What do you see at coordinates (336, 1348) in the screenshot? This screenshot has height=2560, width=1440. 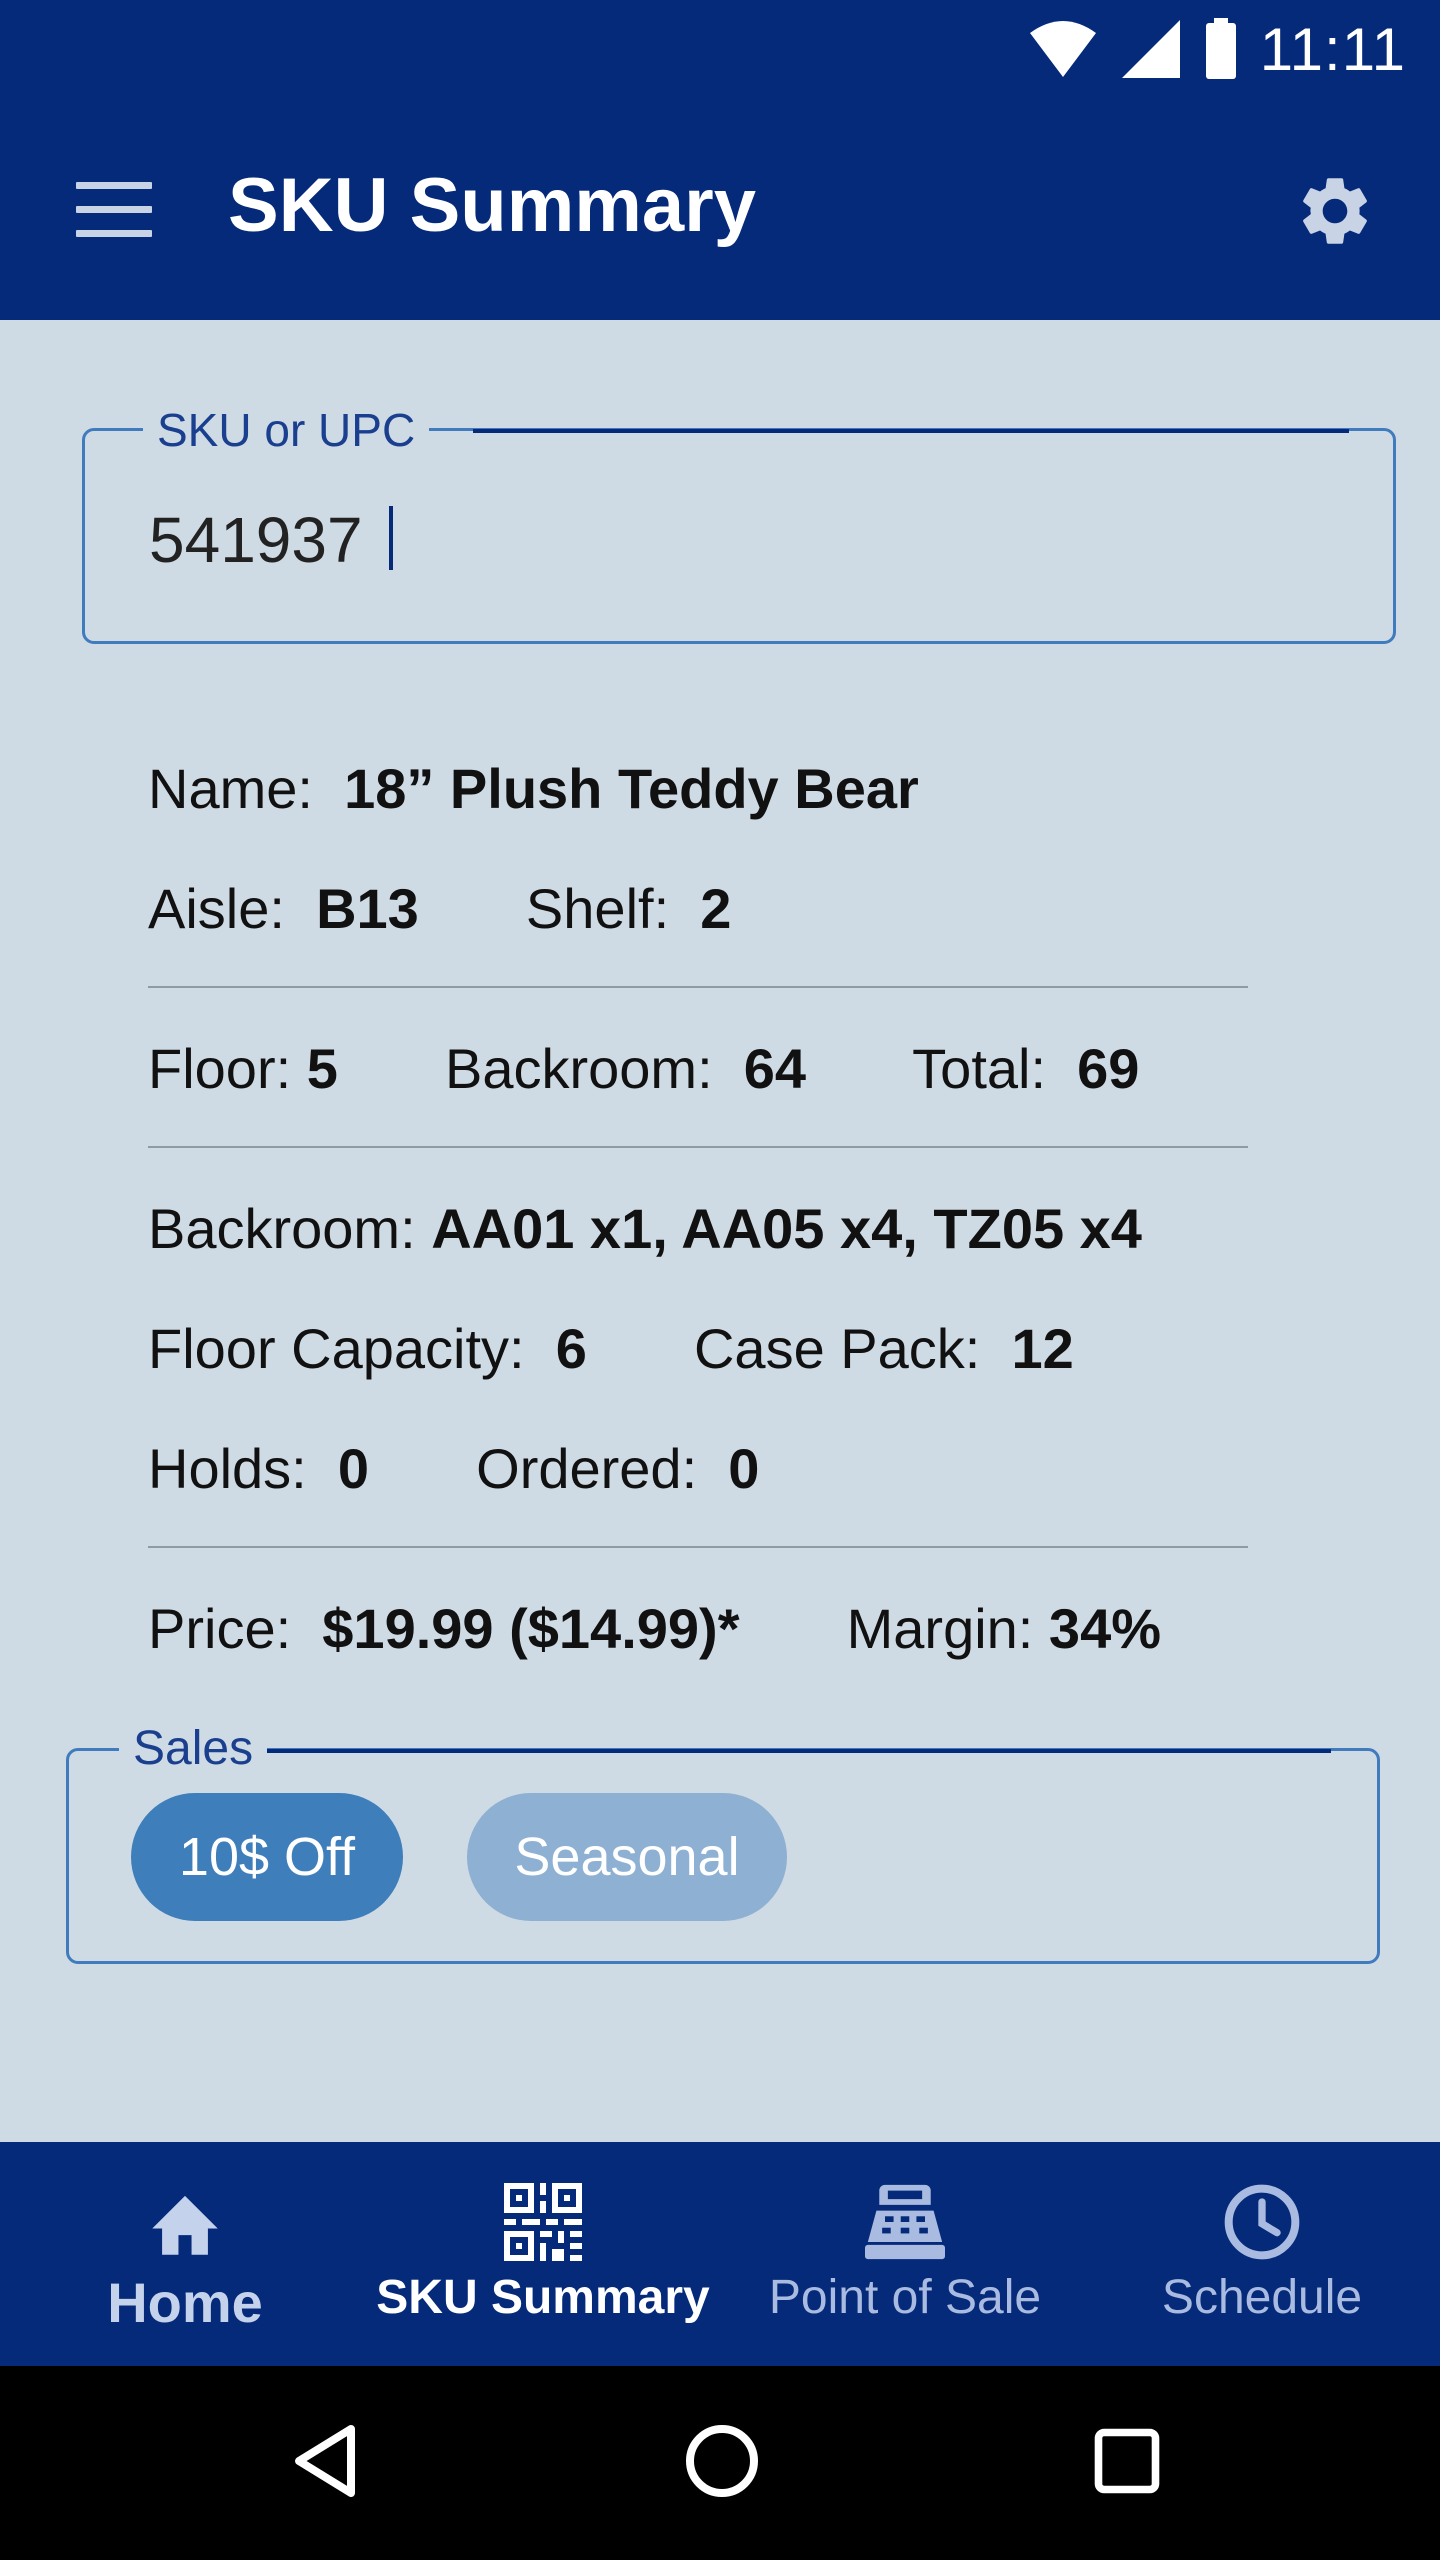 I see `floor-capacity-label: Floor Capacity:` at bounding box center [336, 1348].